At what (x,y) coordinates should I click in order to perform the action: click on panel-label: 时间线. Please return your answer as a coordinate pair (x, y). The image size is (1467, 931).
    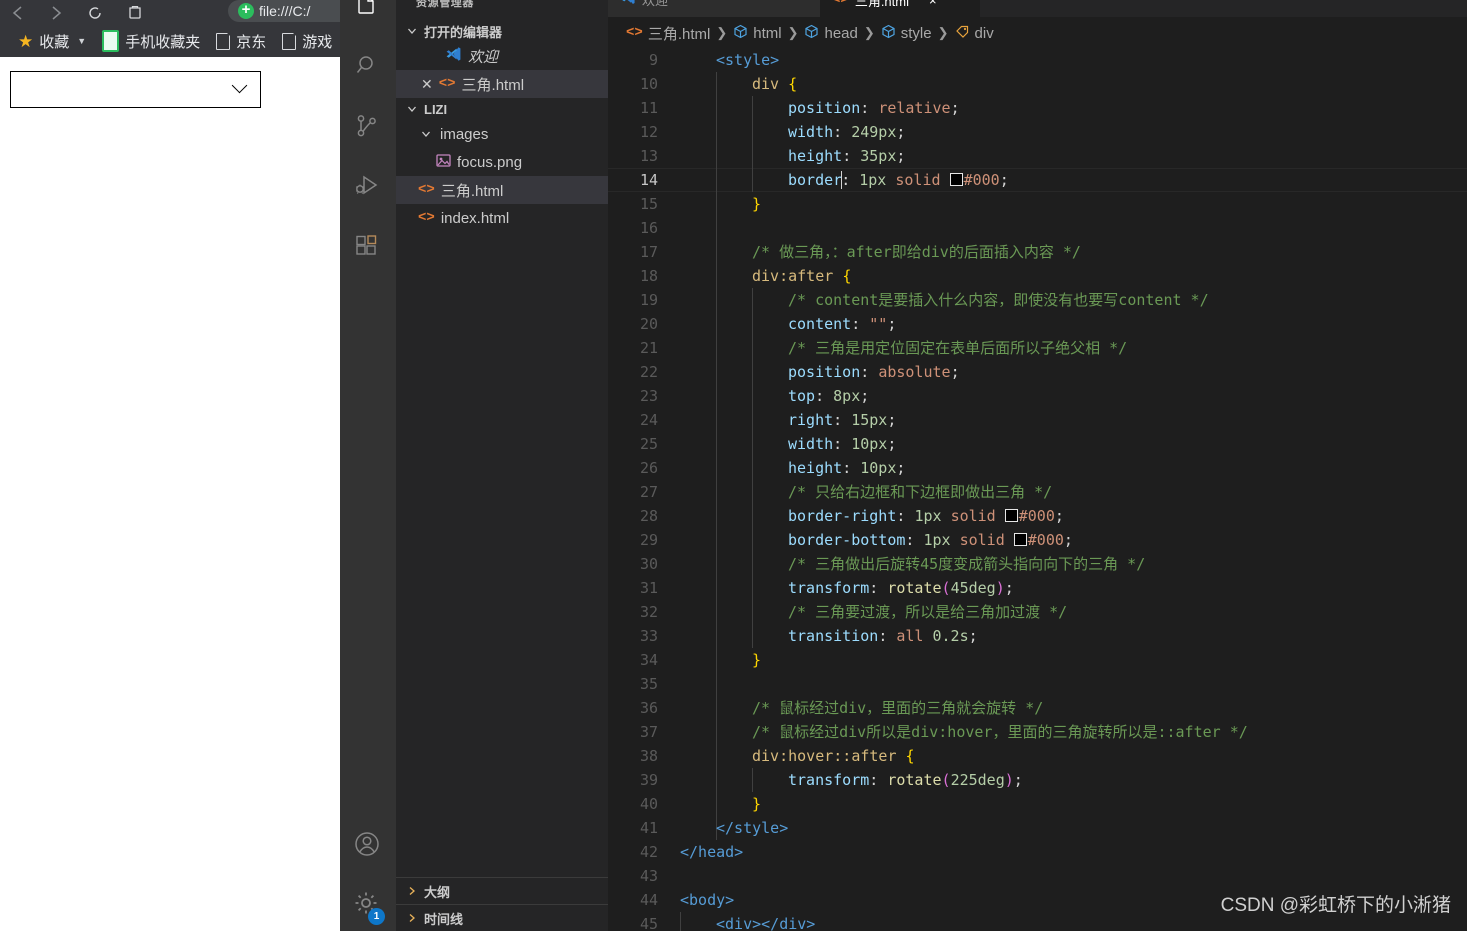
    Looking at the image, I should click on (444, 919).